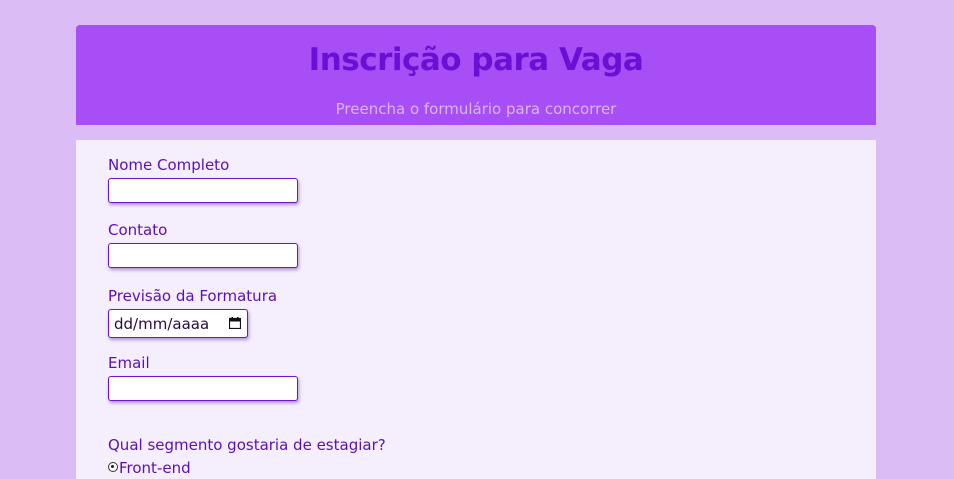 The image size is (954, 479). What do you see at coordinates (155, 468) in the screenshot?
I see `segment-option-label: Front-end` at bounding box center [155, 468].